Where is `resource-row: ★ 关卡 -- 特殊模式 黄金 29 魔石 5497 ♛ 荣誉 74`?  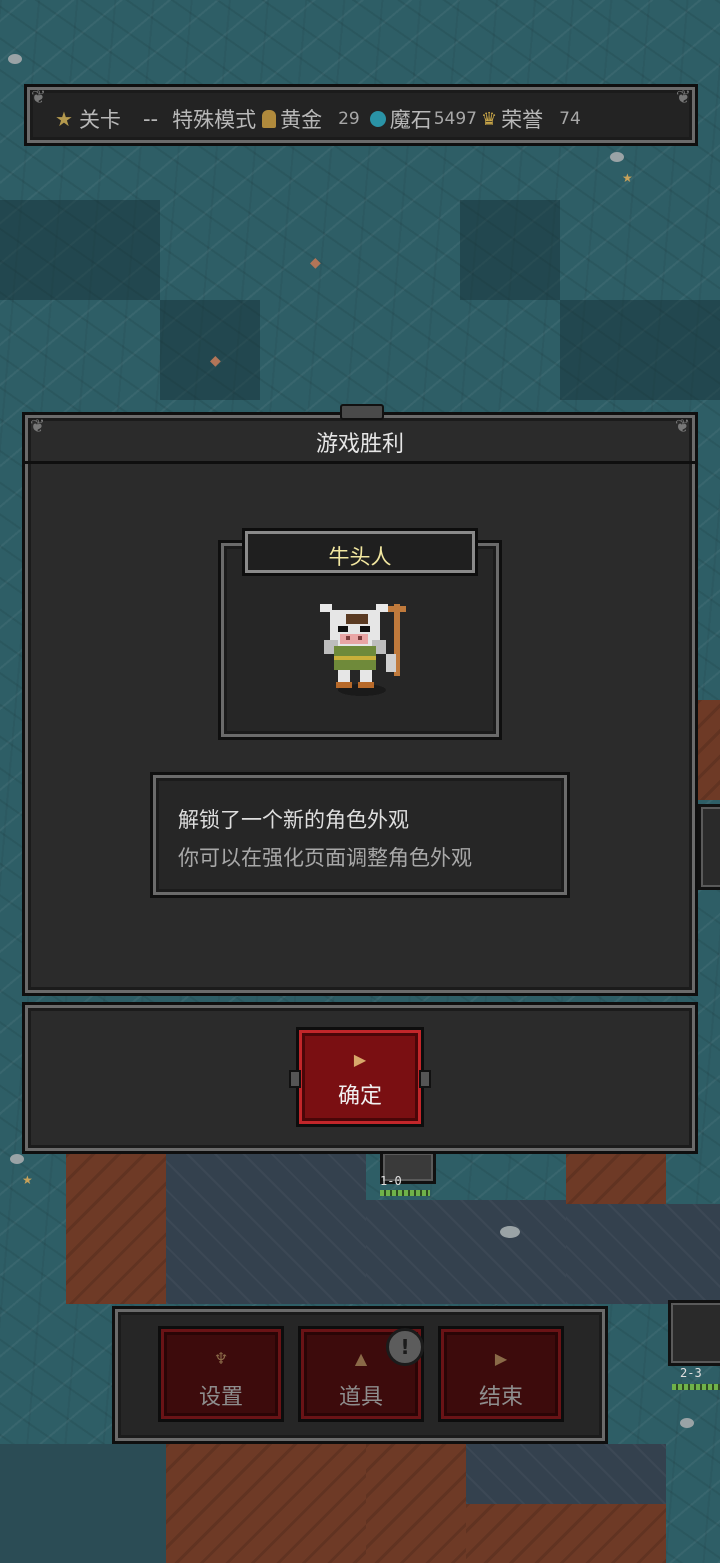
resource-row: ★ 关卡 -- 特殊模式 黄金 29 魔石 5497 ♛ 荣誉 74 is located at coordinates (323, 119).